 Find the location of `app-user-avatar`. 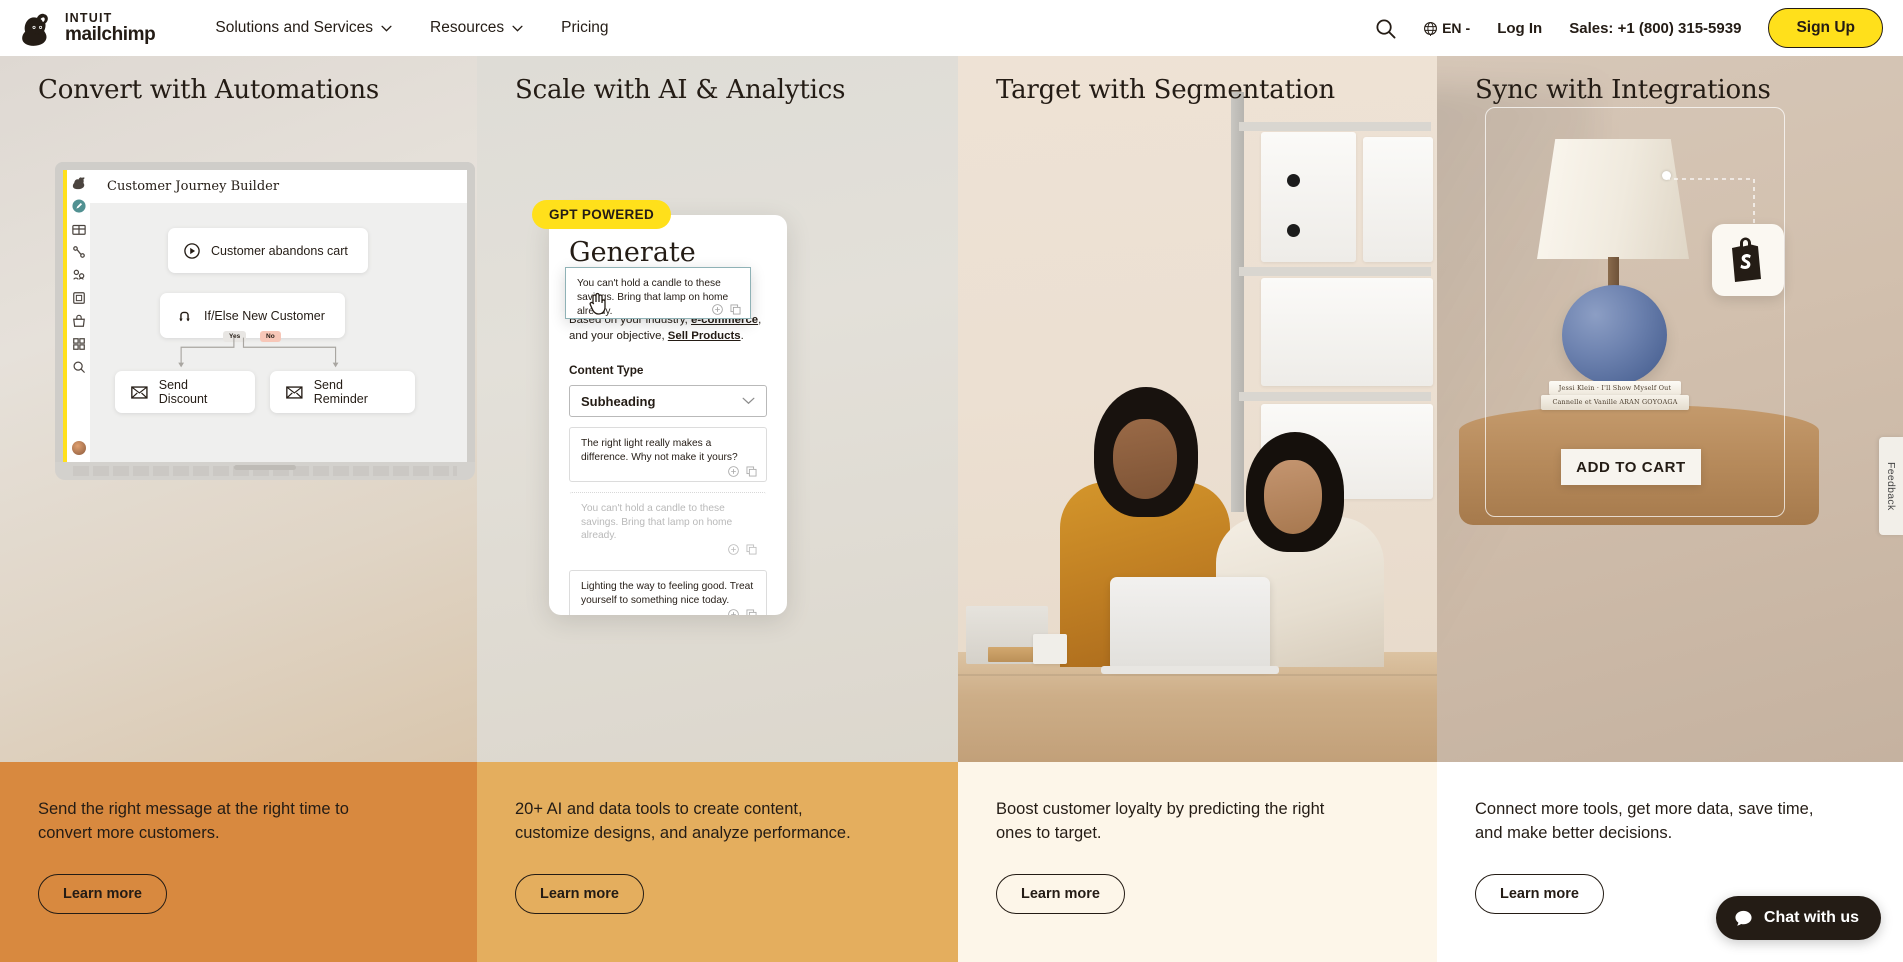

app-user-avatar is located at coordinates (78, 448).